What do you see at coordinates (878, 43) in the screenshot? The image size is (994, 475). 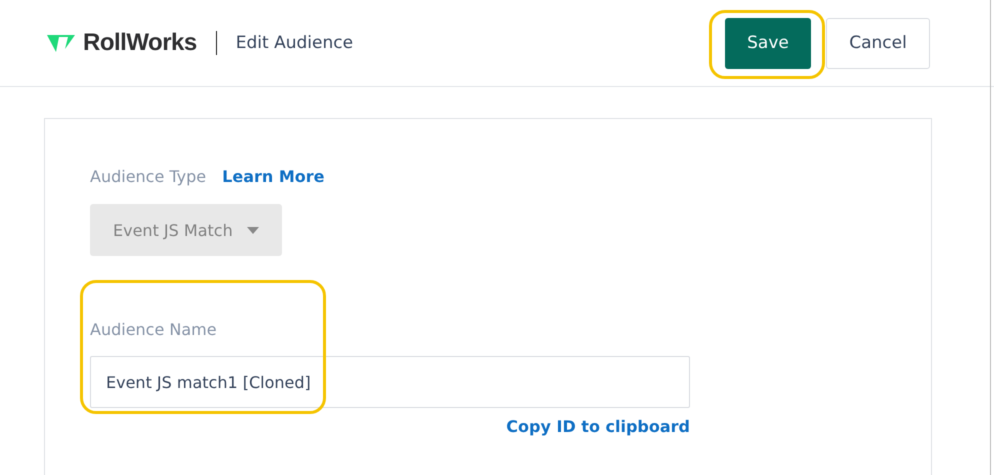 I see `cancel-button: Cancel` at bounding box center [878, 43].